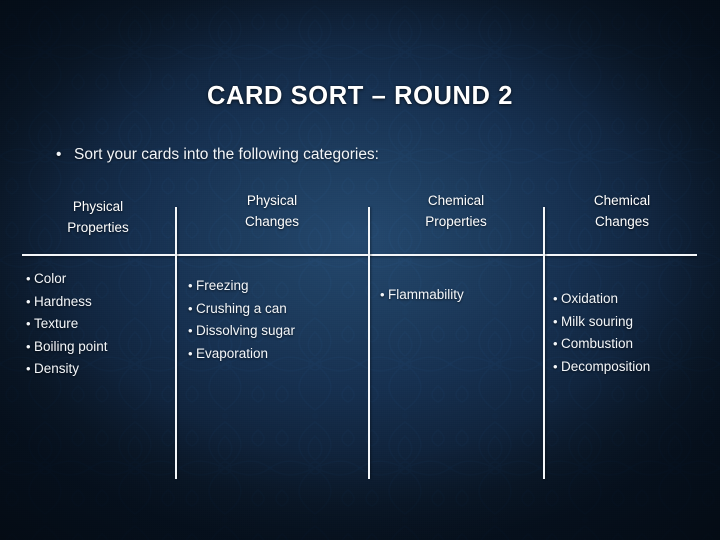 Image resolution: width=720 pixels, height=540 pixels. What do you see at coordinates (360, 96) in the screenshot?
I see `slide-title: CARD SORT – ROUND 2` at bounding box center [360, 96].